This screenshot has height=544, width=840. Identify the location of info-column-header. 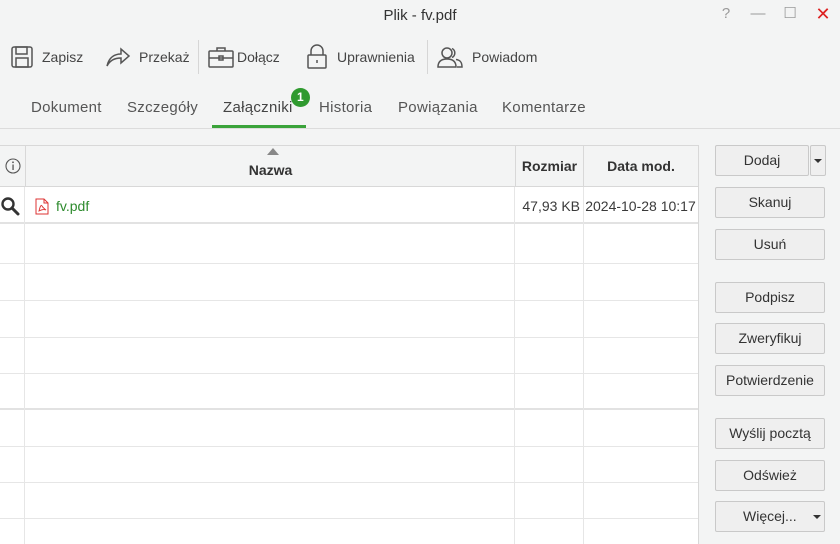
(12, 166).